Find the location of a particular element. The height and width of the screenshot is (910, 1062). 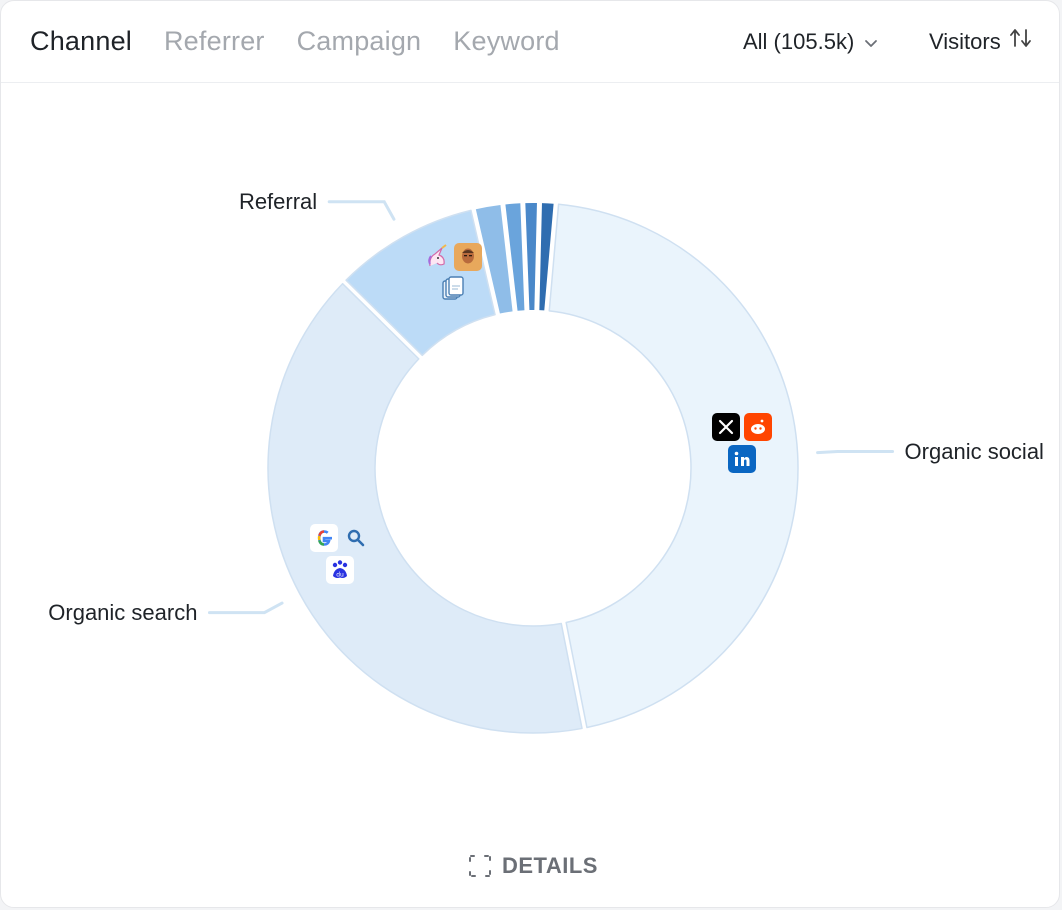

google-icon is located at coordinates (324, 538).